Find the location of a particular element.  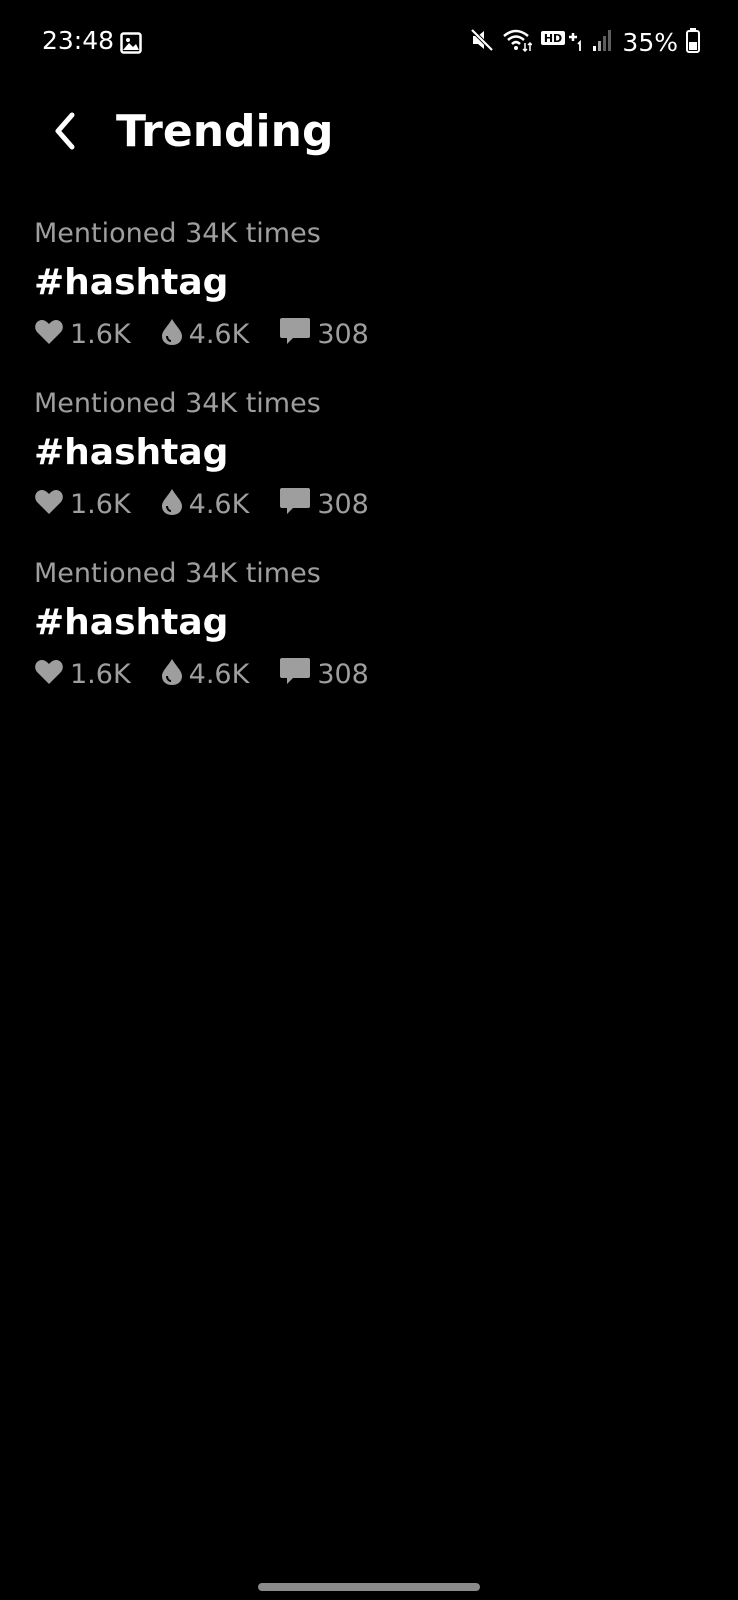

back-button is located at coordinates (65, 133).